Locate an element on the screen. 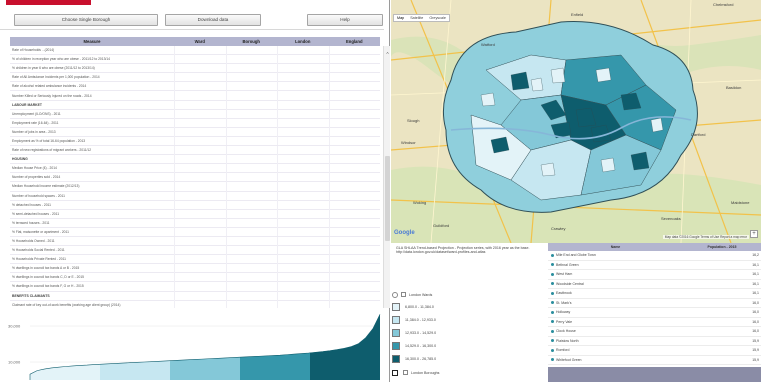  map-type-greyscale: Greyscale is located at coordinates (437, 18).